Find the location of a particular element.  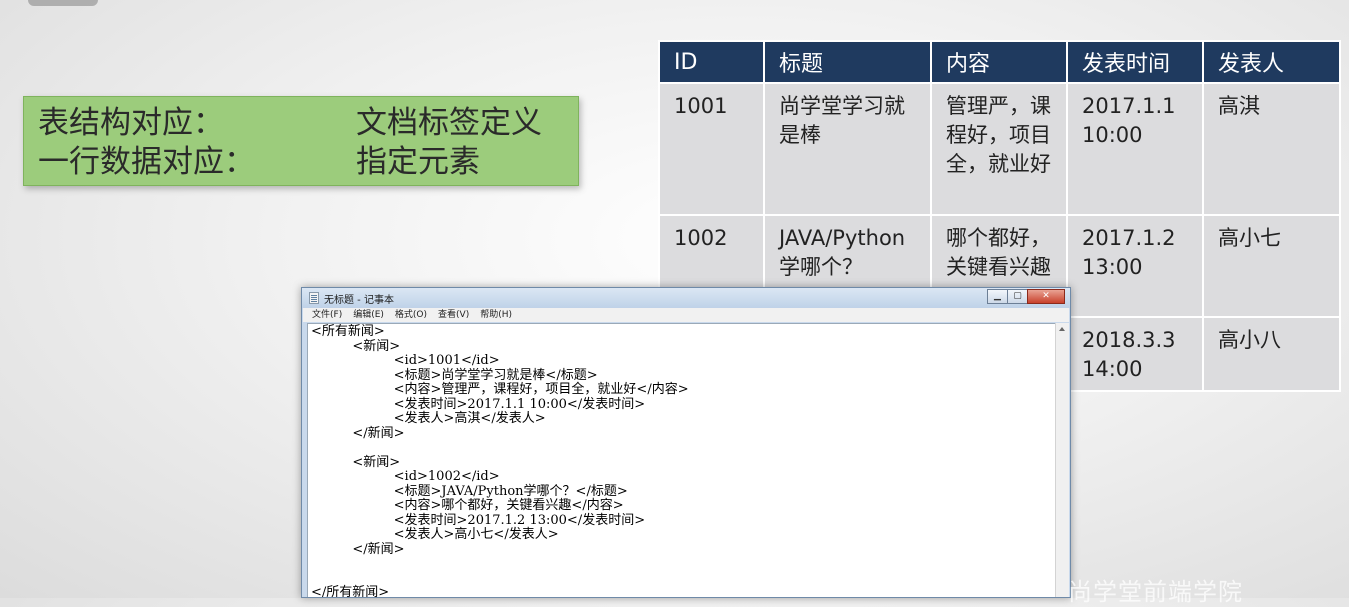

definition-value: 指定元素 is located at coordinates (418, 162).